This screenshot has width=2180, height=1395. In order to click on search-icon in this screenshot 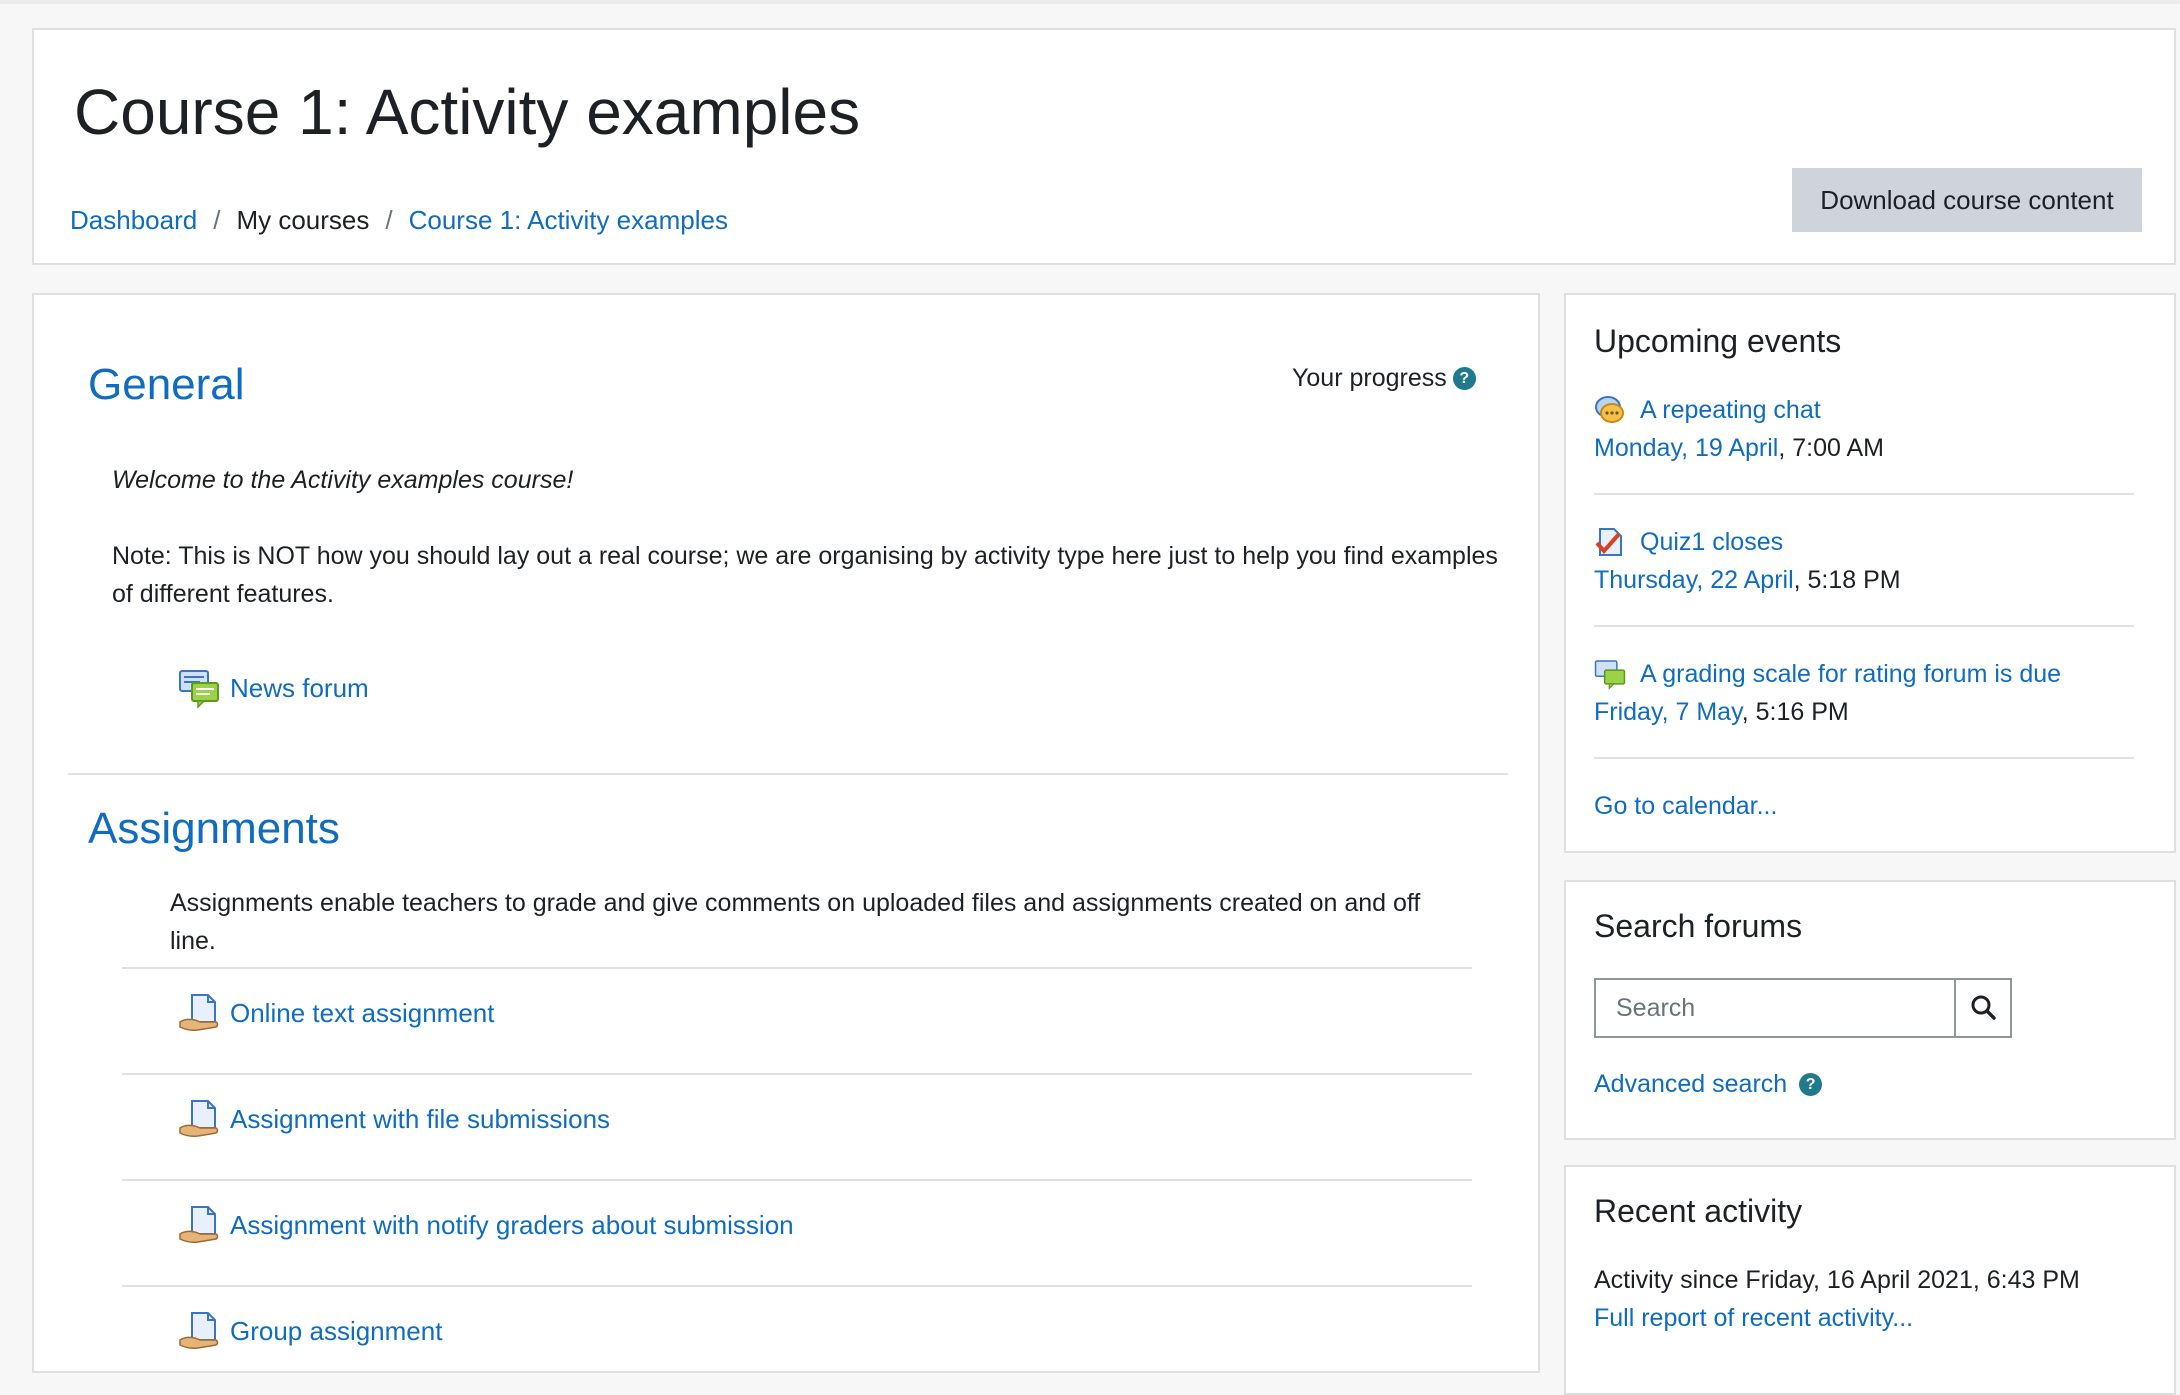, I will do `click(1983, 1007)`.